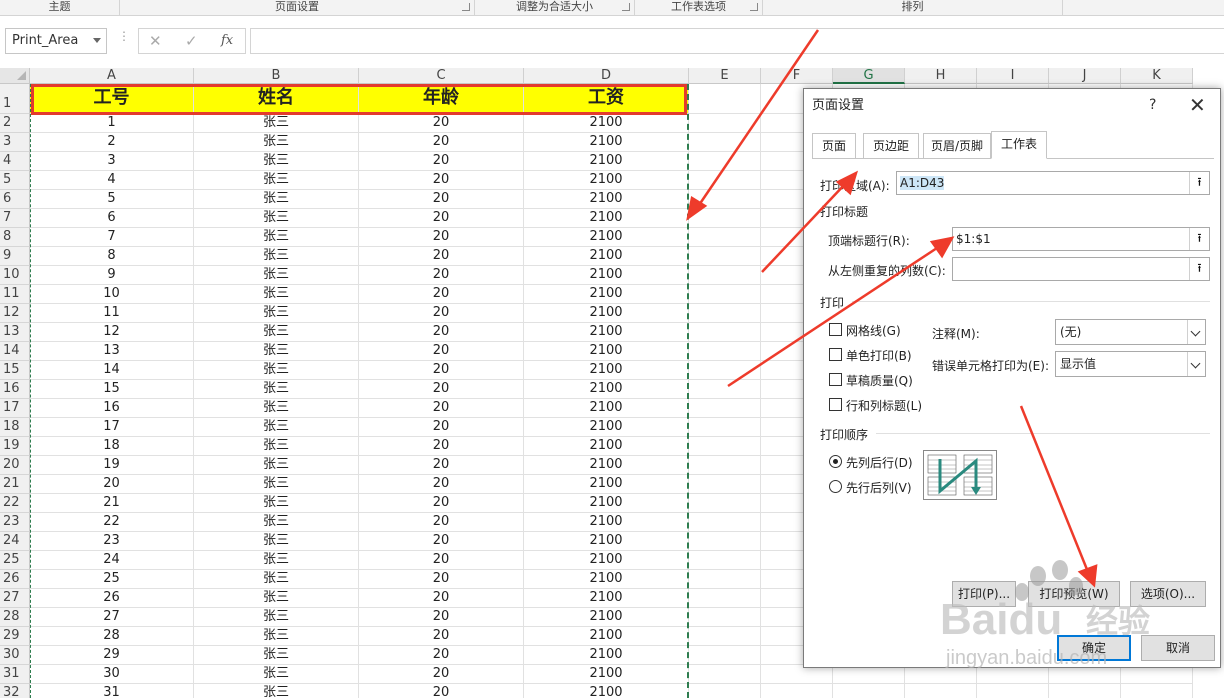 This screenshot has width=1224, height=698. Describe the element at coordinates (15, 332) in the screenshot. I see `row-header: 13` at that location.